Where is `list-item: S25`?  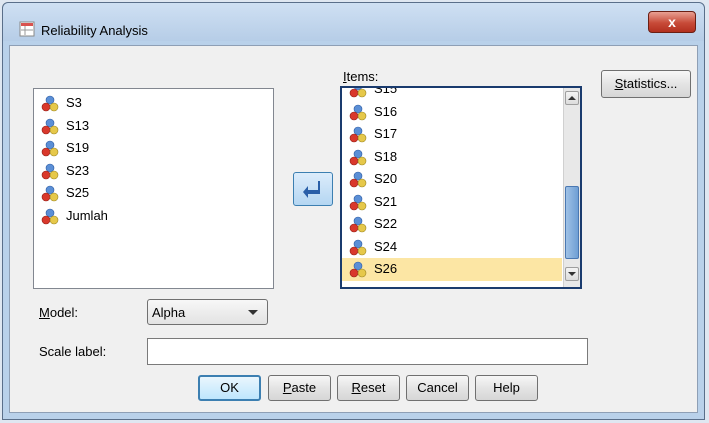
list-item: S25 is located at coordinates (153, 193).